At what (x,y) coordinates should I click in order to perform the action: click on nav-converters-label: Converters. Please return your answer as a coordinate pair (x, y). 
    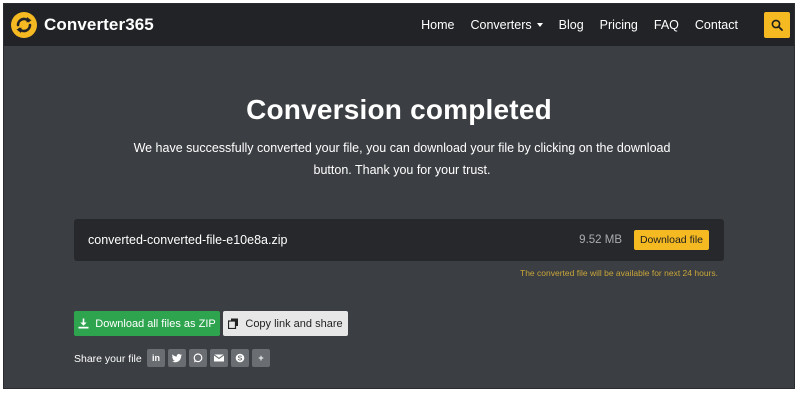
    Looking at the image, I should click on (501, 25).